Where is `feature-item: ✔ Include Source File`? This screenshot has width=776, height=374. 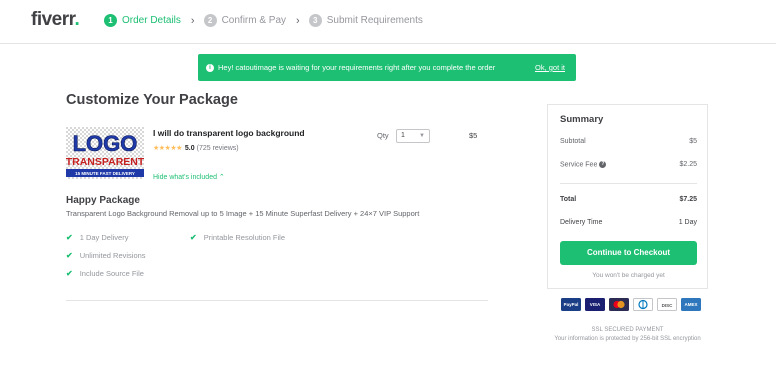
feature-item: ✔ Include Source File is located at coordinates (105, 273).